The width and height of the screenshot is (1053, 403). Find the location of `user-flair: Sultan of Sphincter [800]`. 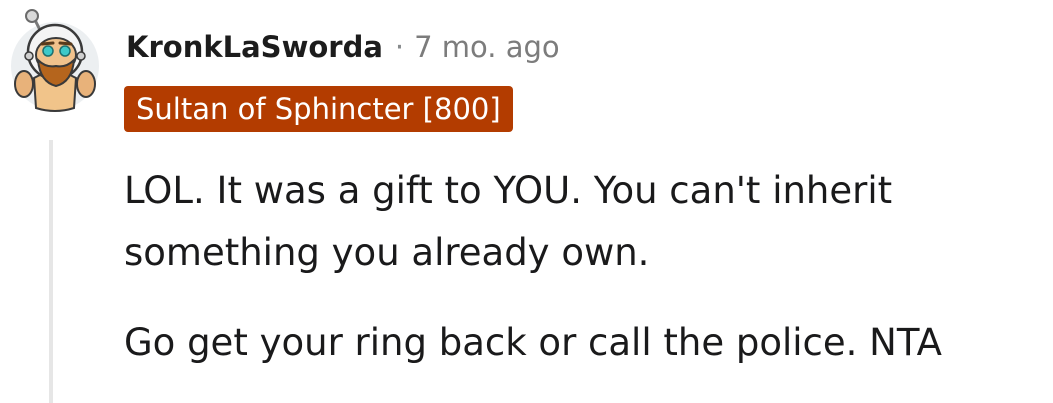

user-flair: Sultan of Sphincter [800] is located at coordinates (318, 109).